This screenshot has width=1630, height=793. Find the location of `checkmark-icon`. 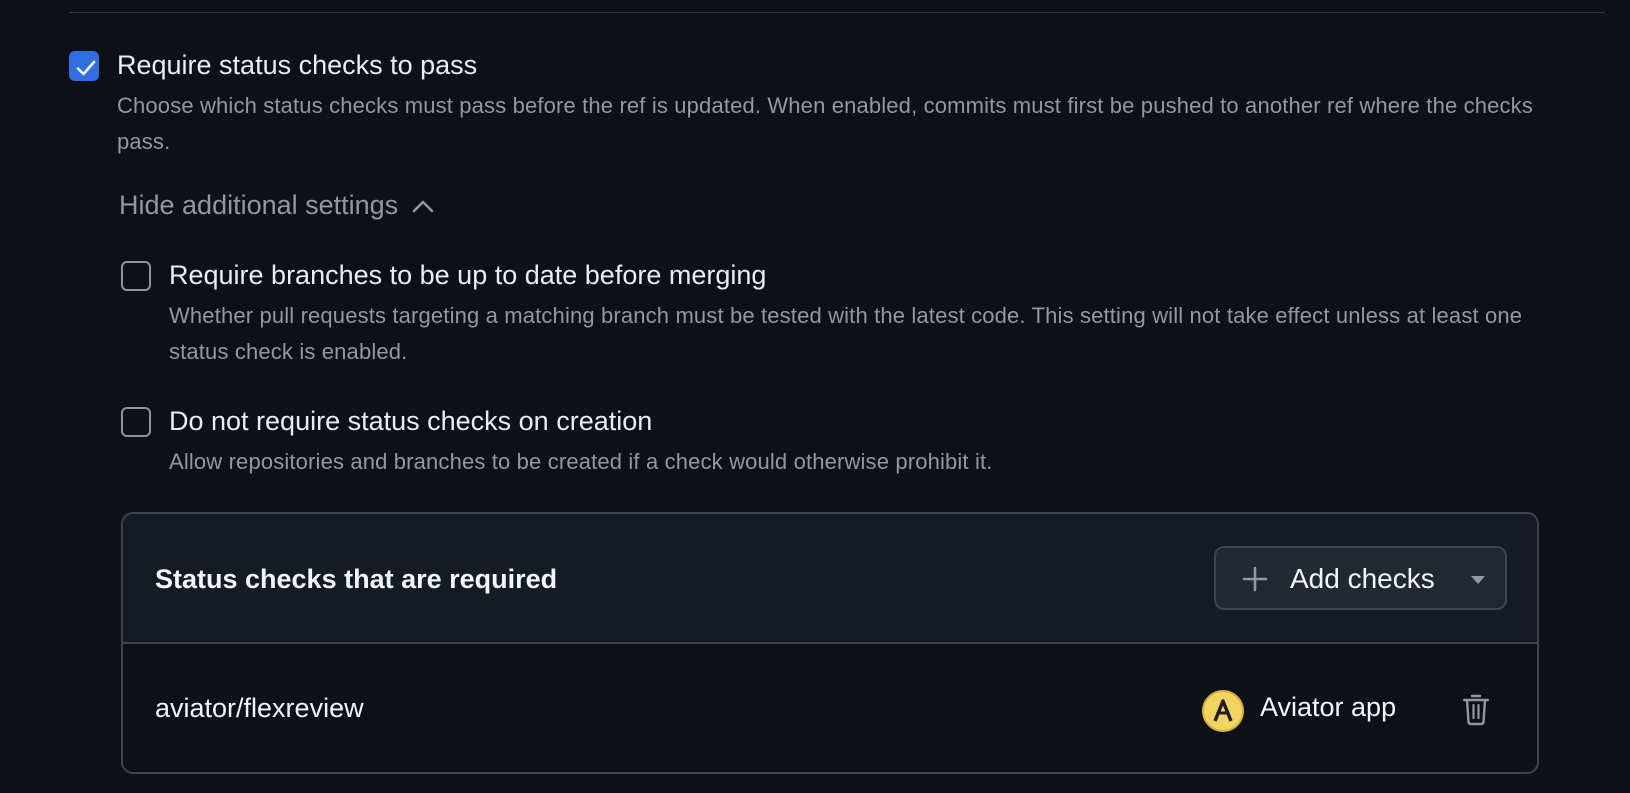

checkmark-icon is located at coordinates (86, 68).